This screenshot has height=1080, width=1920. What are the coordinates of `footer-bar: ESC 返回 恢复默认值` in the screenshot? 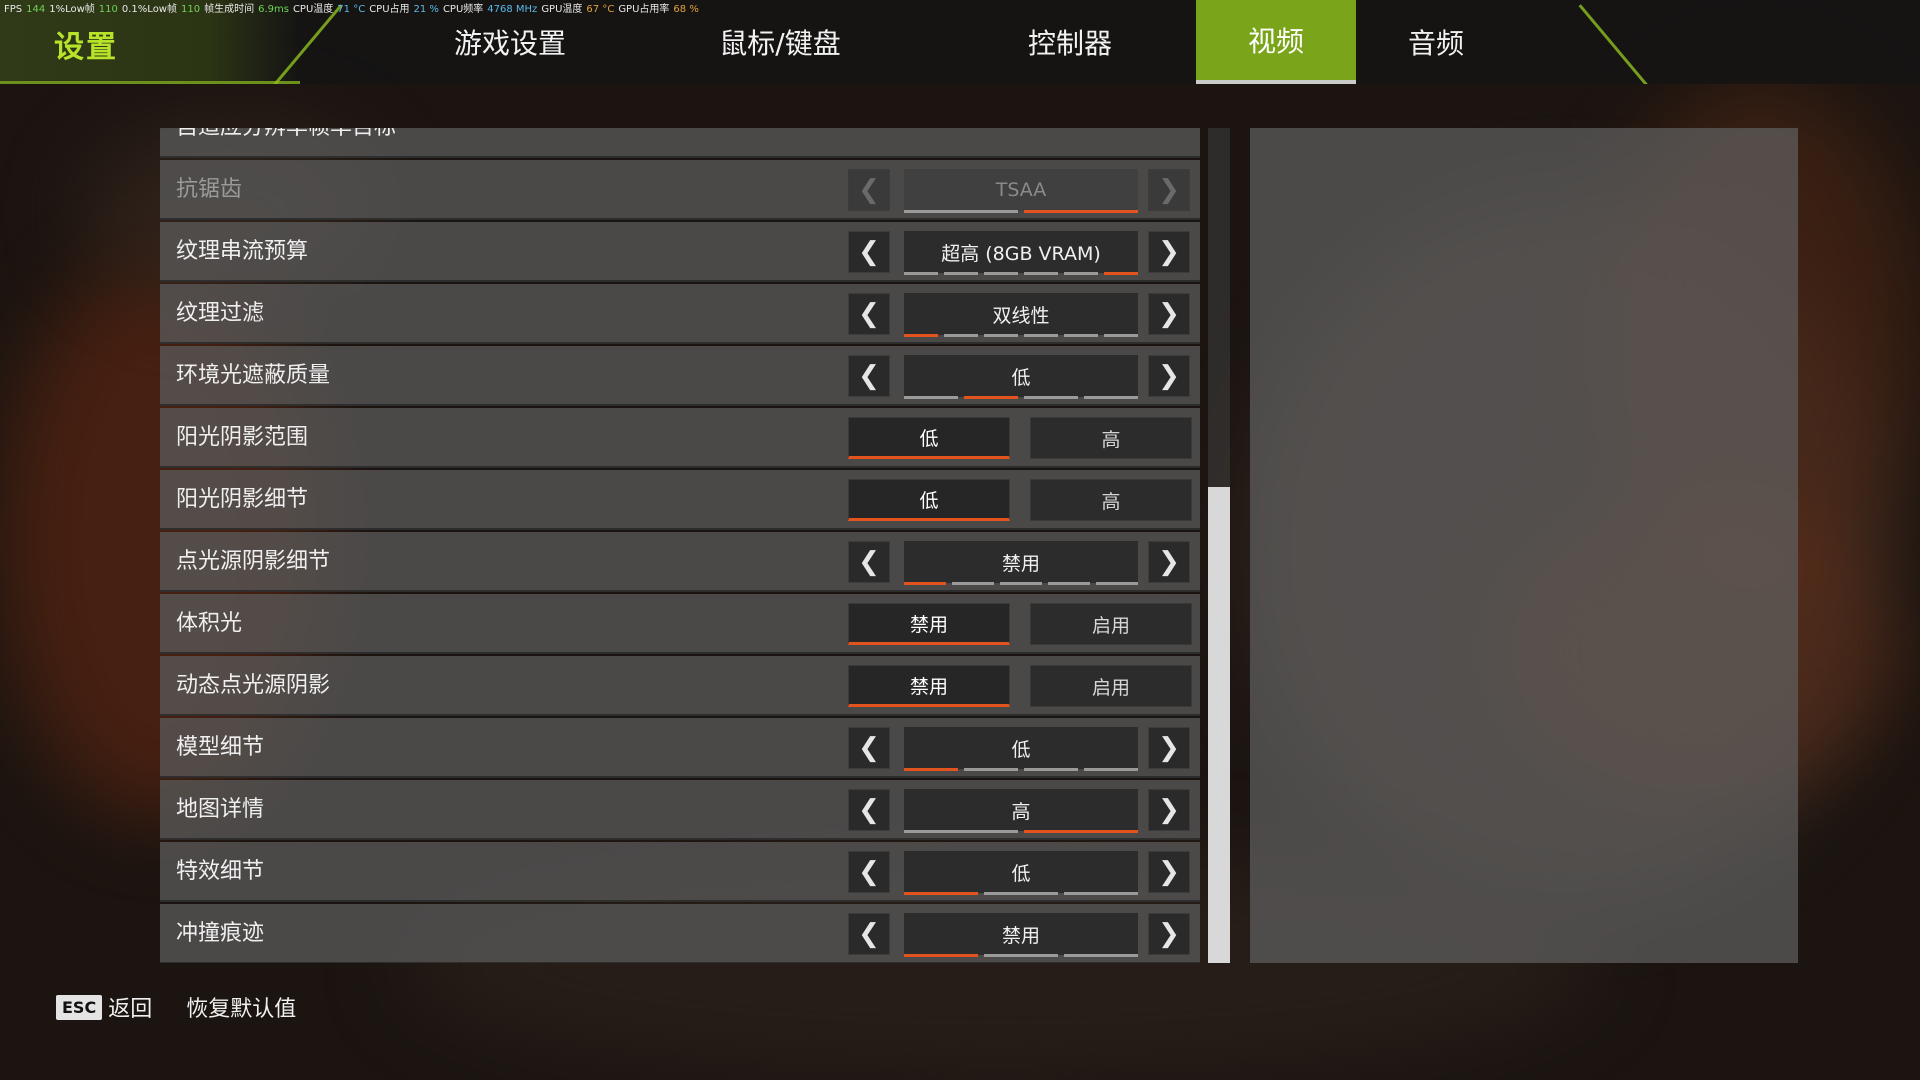 It's located at (193, 1007).